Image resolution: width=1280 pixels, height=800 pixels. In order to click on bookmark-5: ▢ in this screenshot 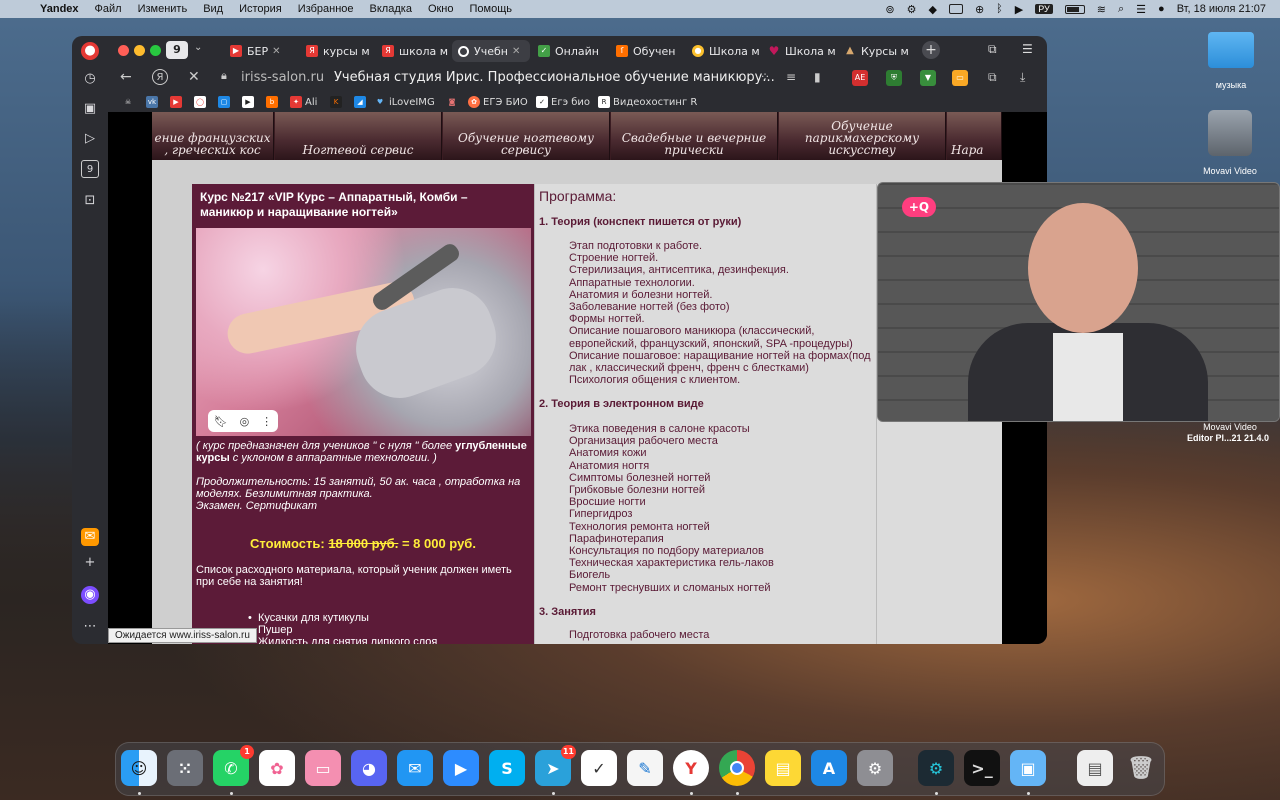, I will do `click(225, 102)`.